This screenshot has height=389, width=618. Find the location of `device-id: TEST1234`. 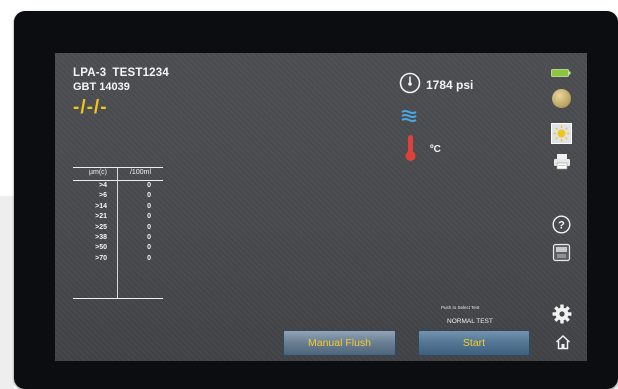

device-id: TEST1234 is located at coordinates (140, 73).